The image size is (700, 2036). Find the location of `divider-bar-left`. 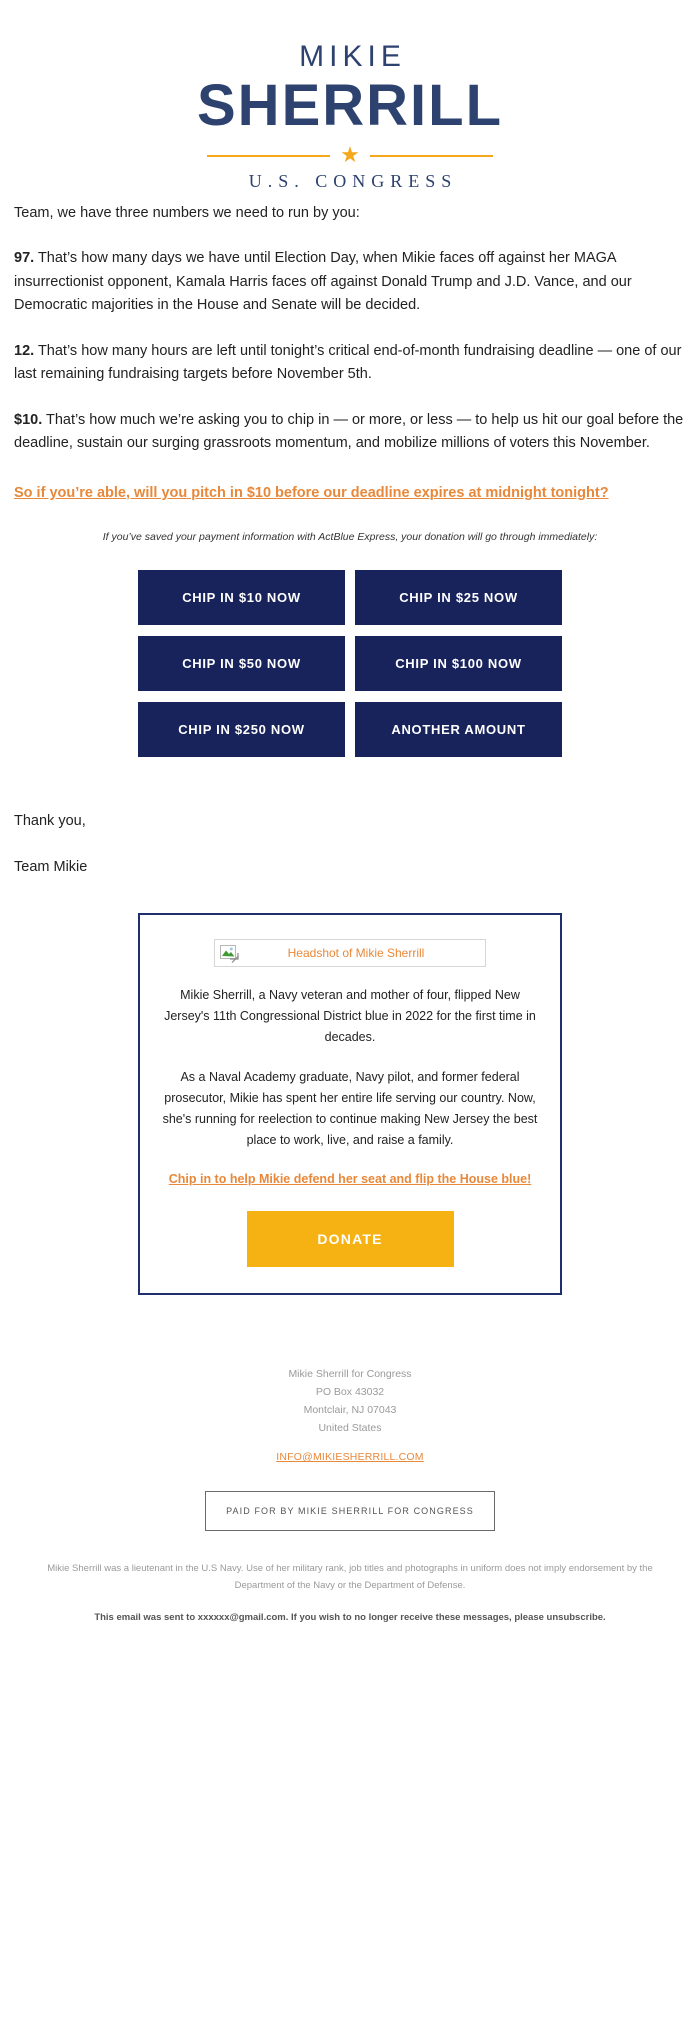

divider-bar-left is located at coordinates (269, 155).